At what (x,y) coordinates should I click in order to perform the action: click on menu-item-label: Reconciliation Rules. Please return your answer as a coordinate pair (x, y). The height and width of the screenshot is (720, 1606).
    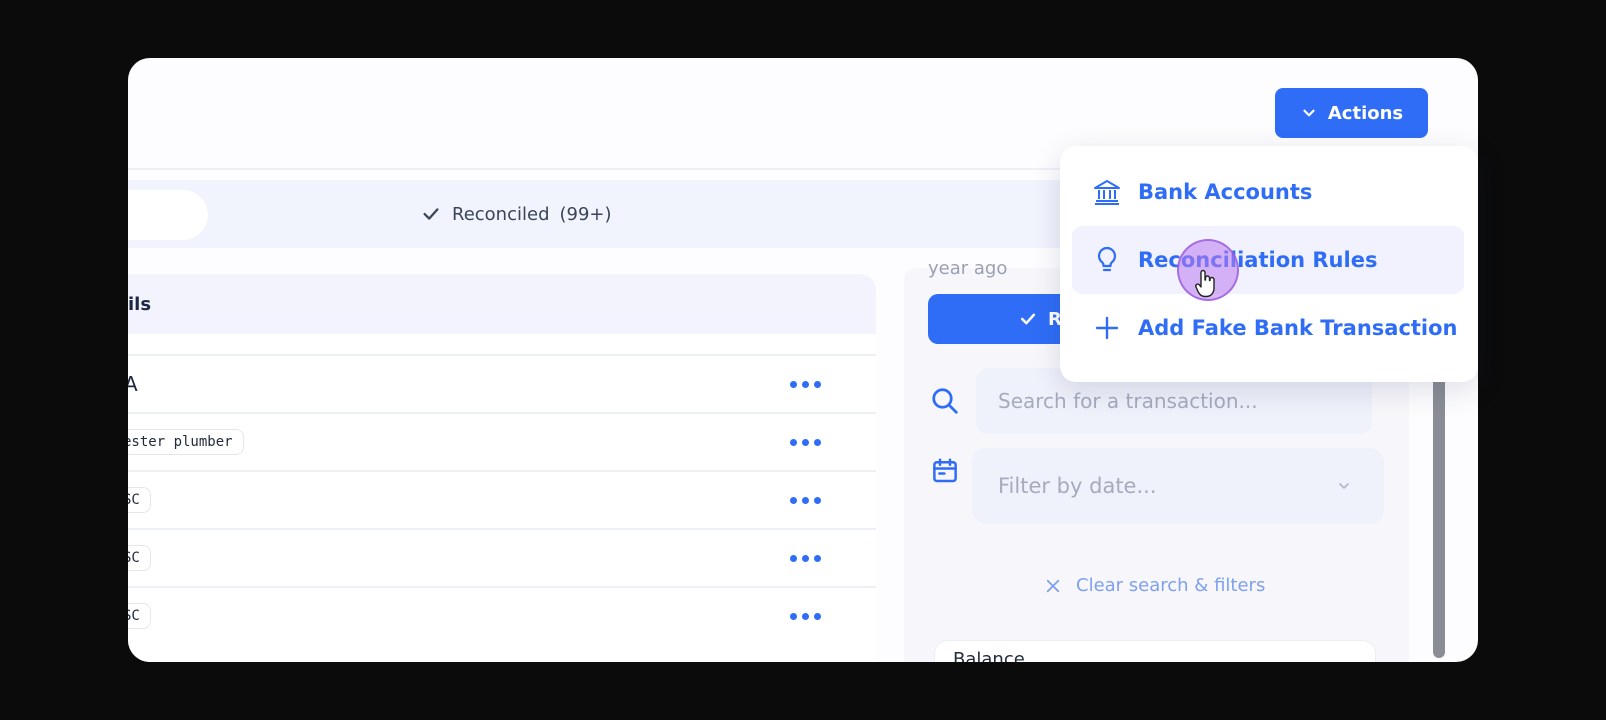
    Looking at the image, I should click on (1258, 260).